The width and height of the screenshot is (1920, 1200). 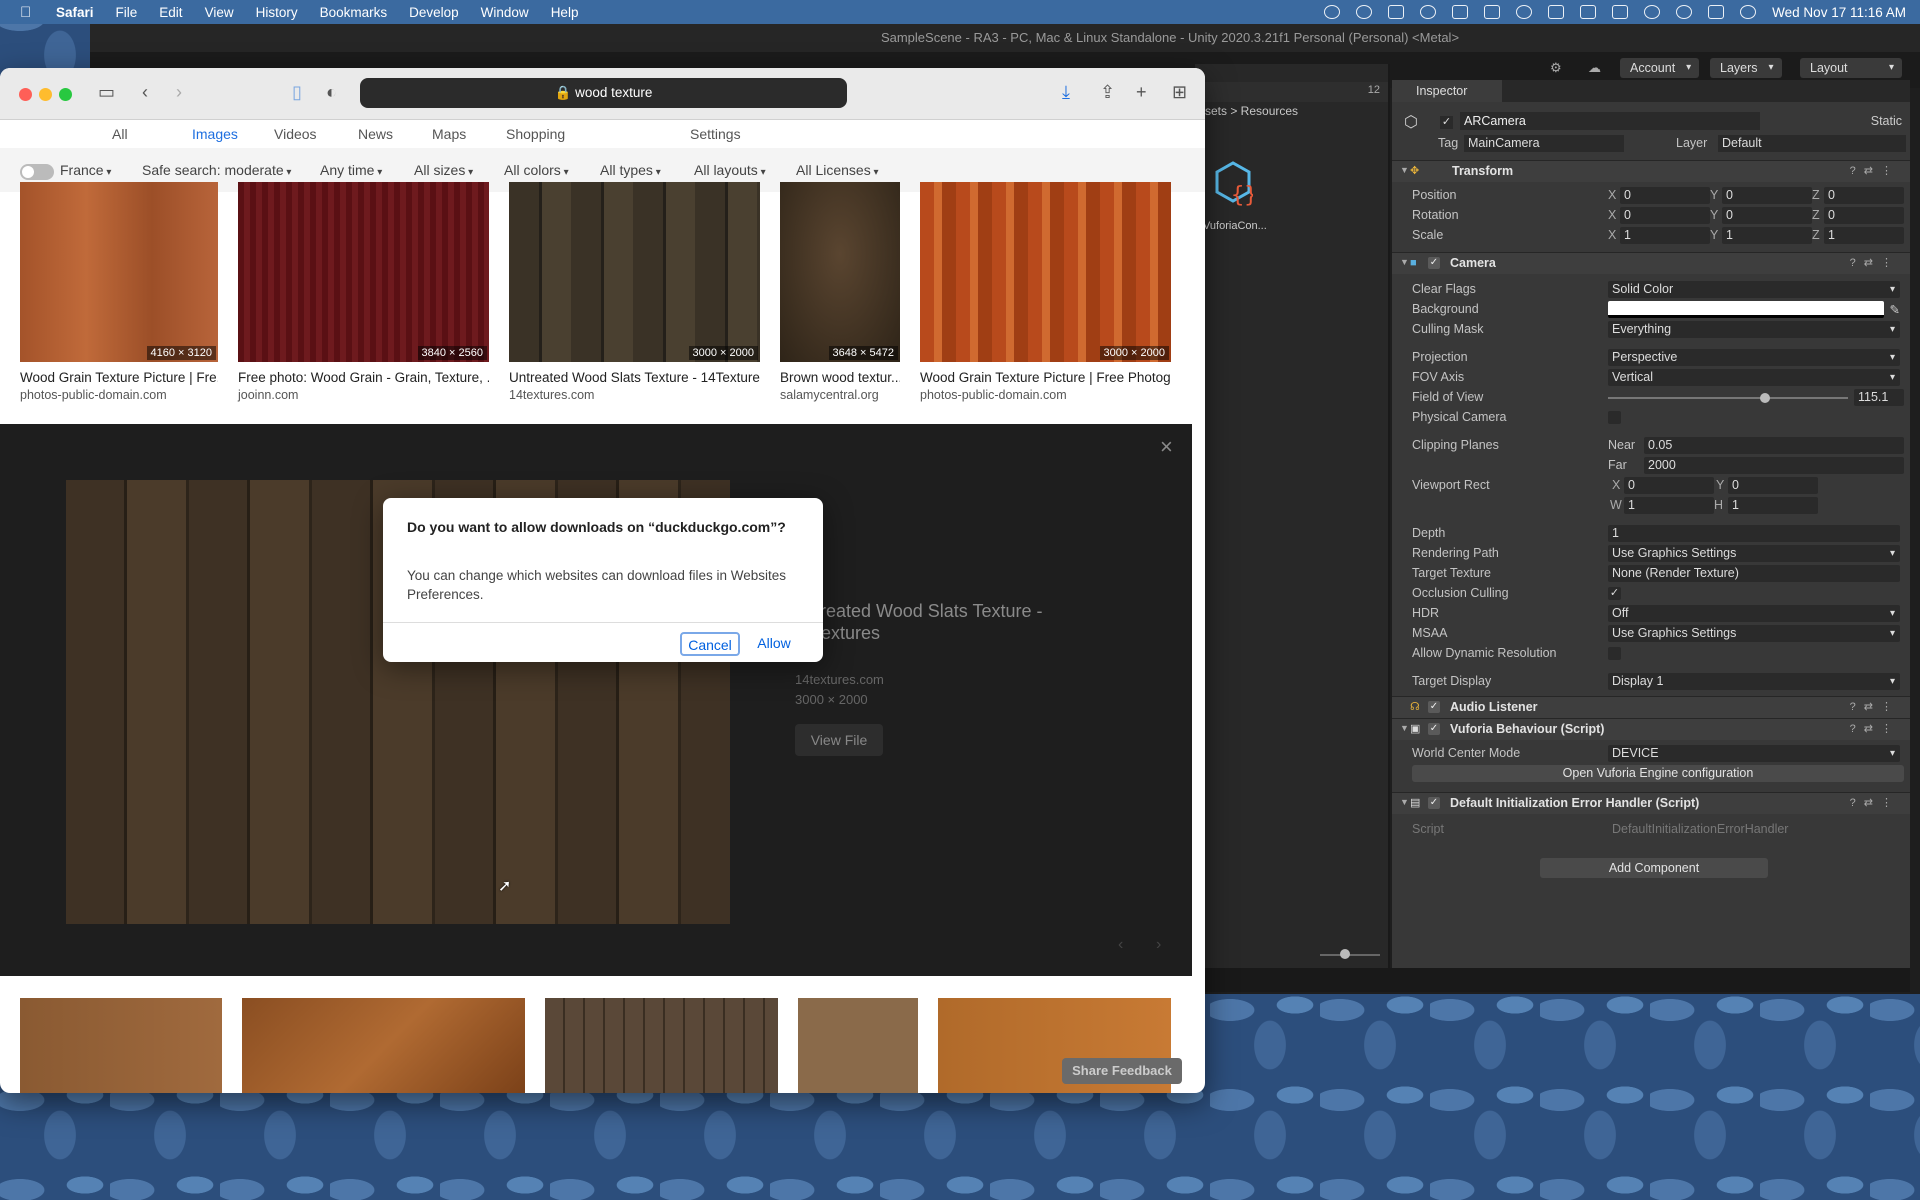 I want to click on control-center-icon, so click(x=1716, y=12).